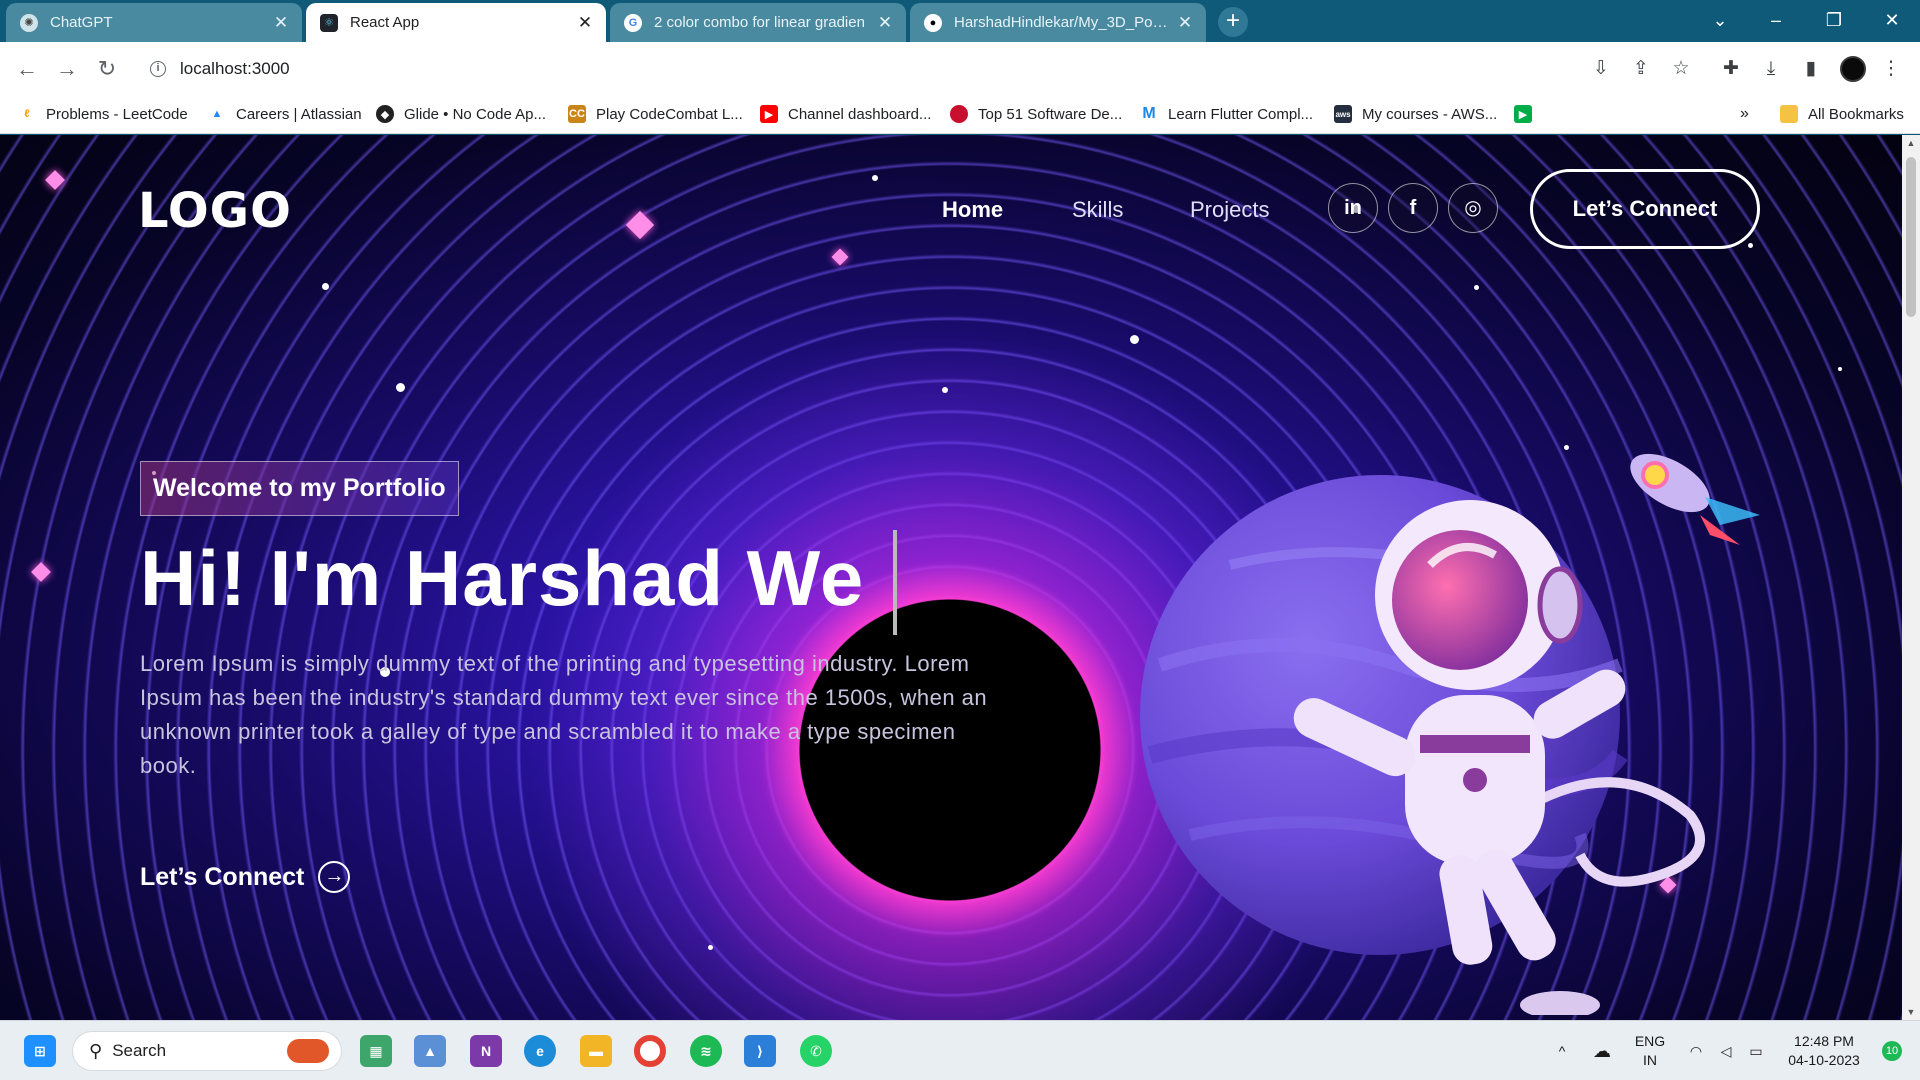  What do you see at coordinates (1911, 1012) in the screenshot?
I see `scroll-down-icon: ▼` at bounding box center [1911, 1012].